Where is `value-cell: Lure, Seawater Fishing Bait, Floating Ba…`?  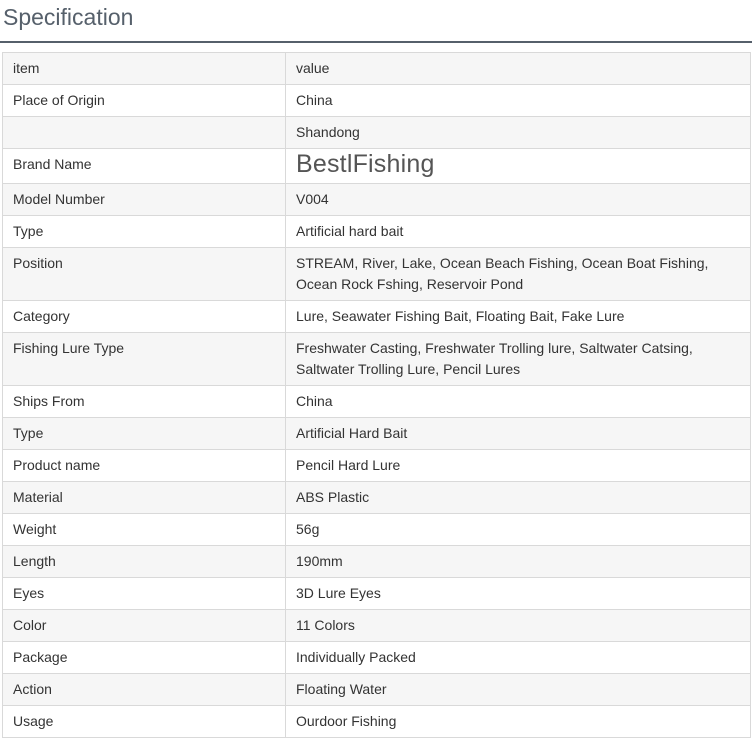 value-cell: Lure, Seawater Fishing Bait, Floating Ba… is located at coordinates (518, 316).